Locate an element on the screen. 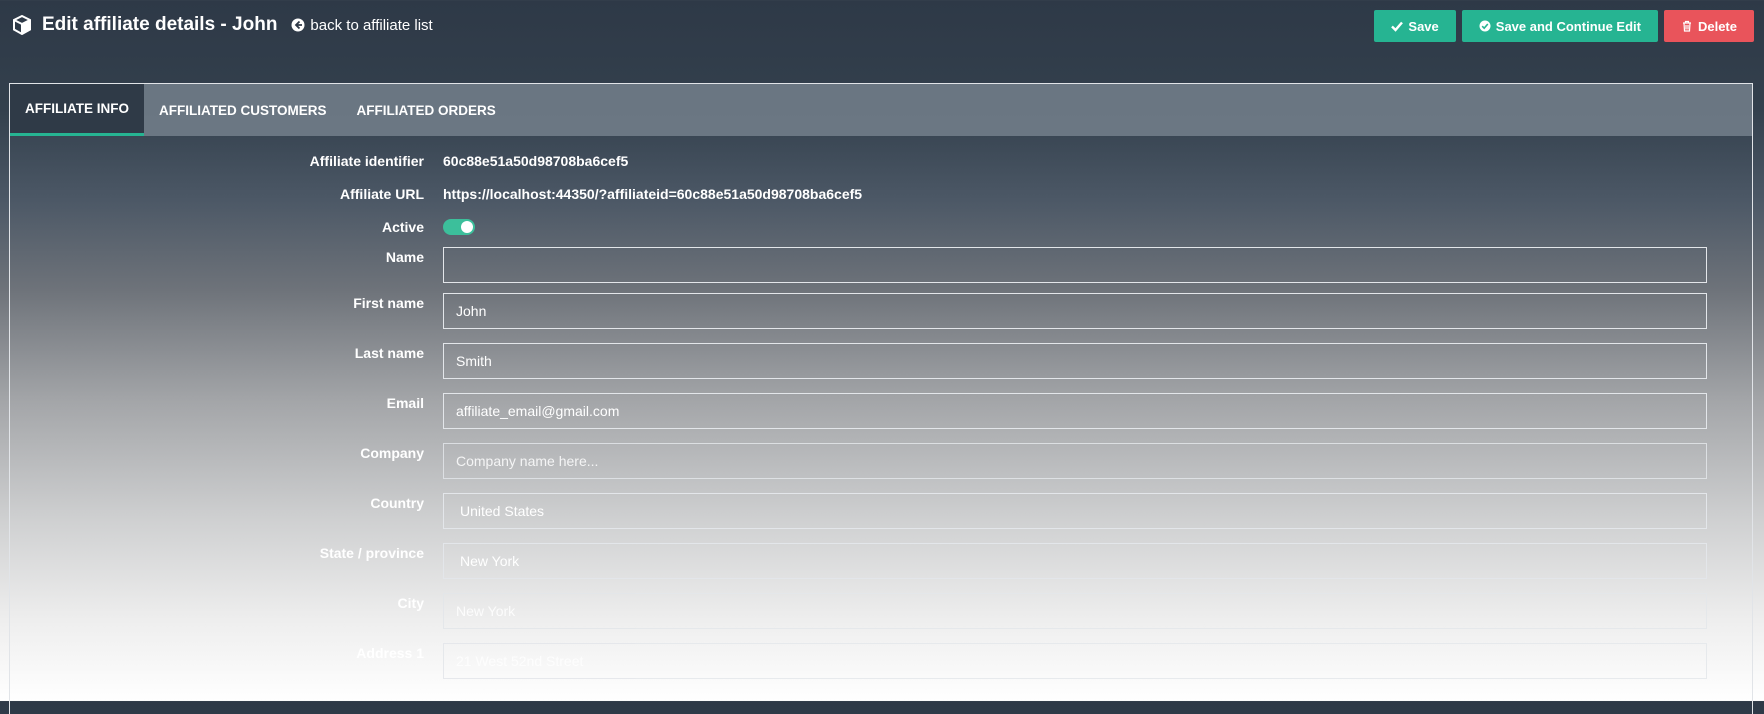  last-name-input: Smith is located at coordinates (1075, 361).